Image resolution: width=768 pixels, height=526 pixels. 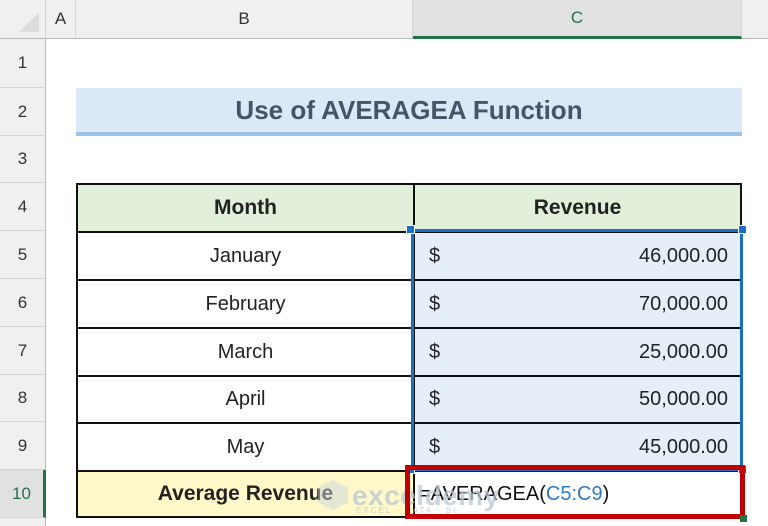 What do you see at coordinates (577, 19) in the screenshot?
I see `column-header-c: C` at bounding box center [577, 19].